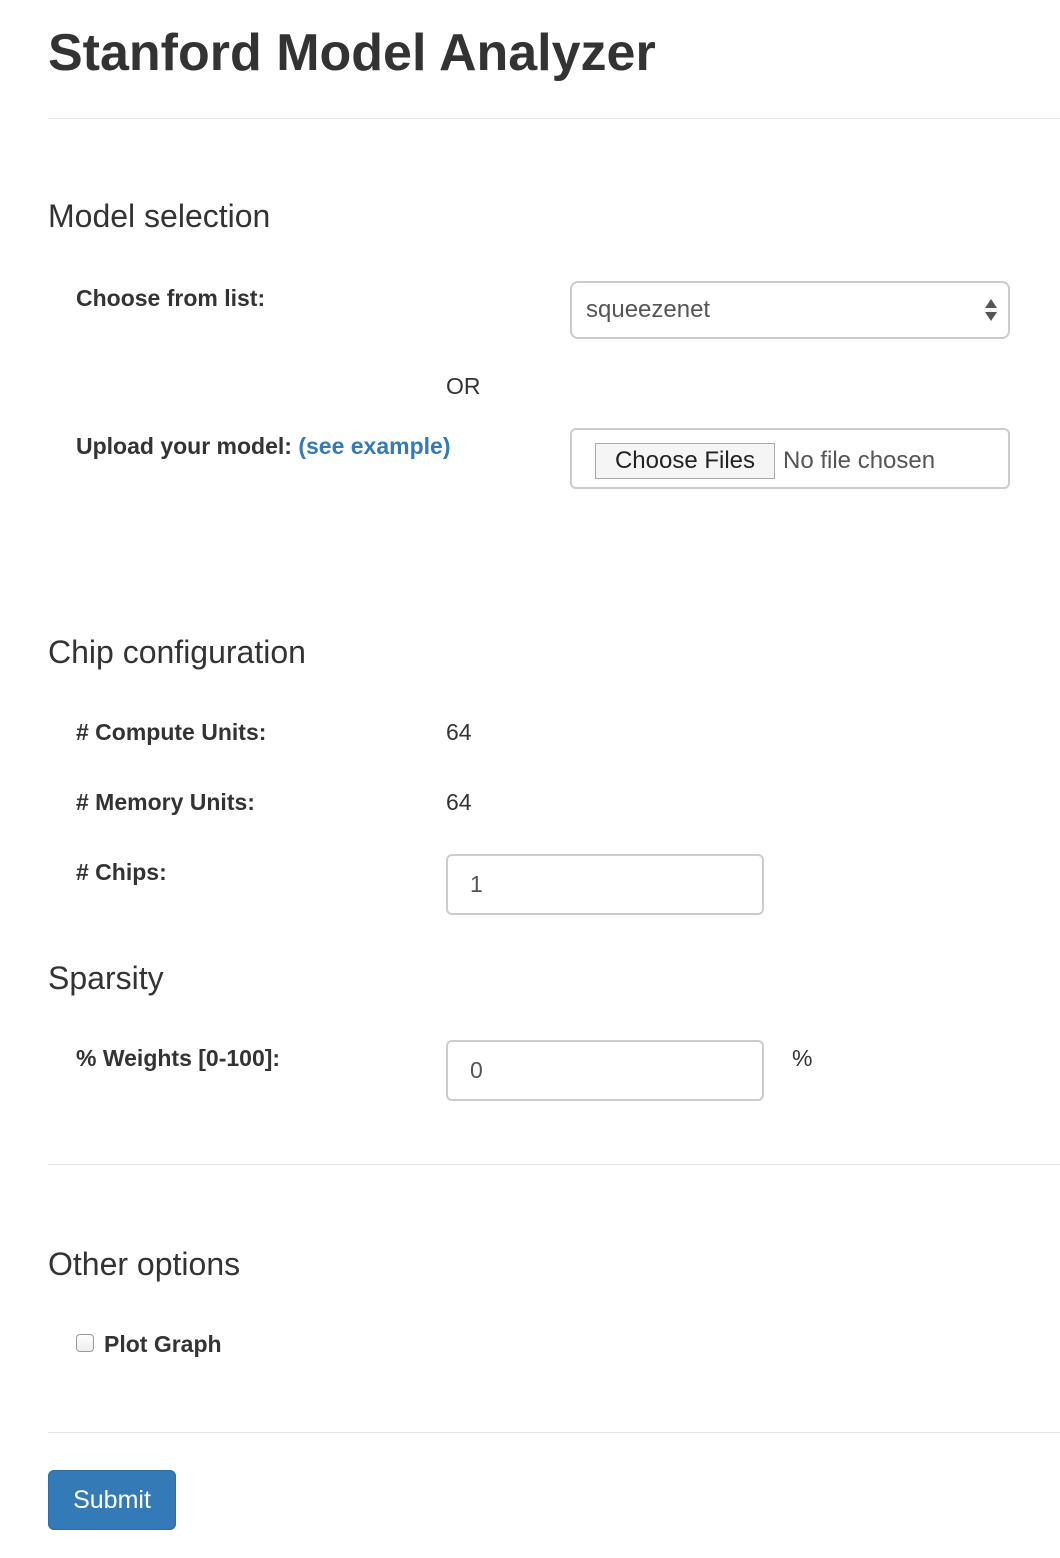 This screenshot has width=1060, height=1558. I want to click on chips-label: # Chips:, so click(121, 872).